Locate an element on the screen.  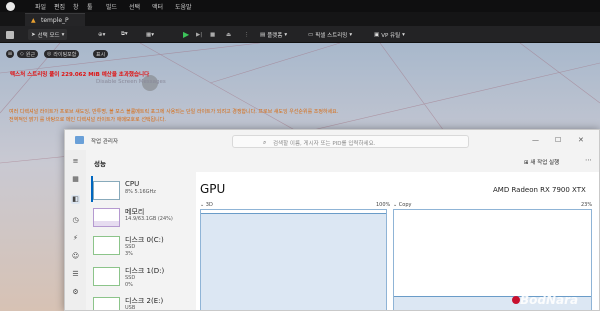
disable-screen-messages-hint: Disable Screen Messages is located at coordinates (131, 82).